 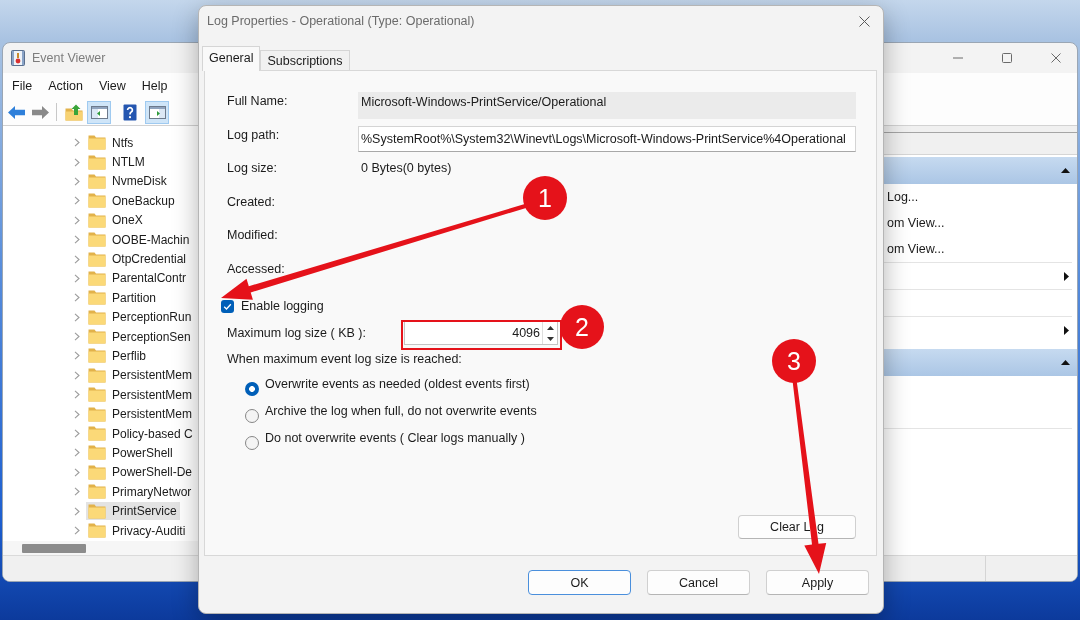 I want to click on tree-item: ParentalContr, so click(x=138, y=278).